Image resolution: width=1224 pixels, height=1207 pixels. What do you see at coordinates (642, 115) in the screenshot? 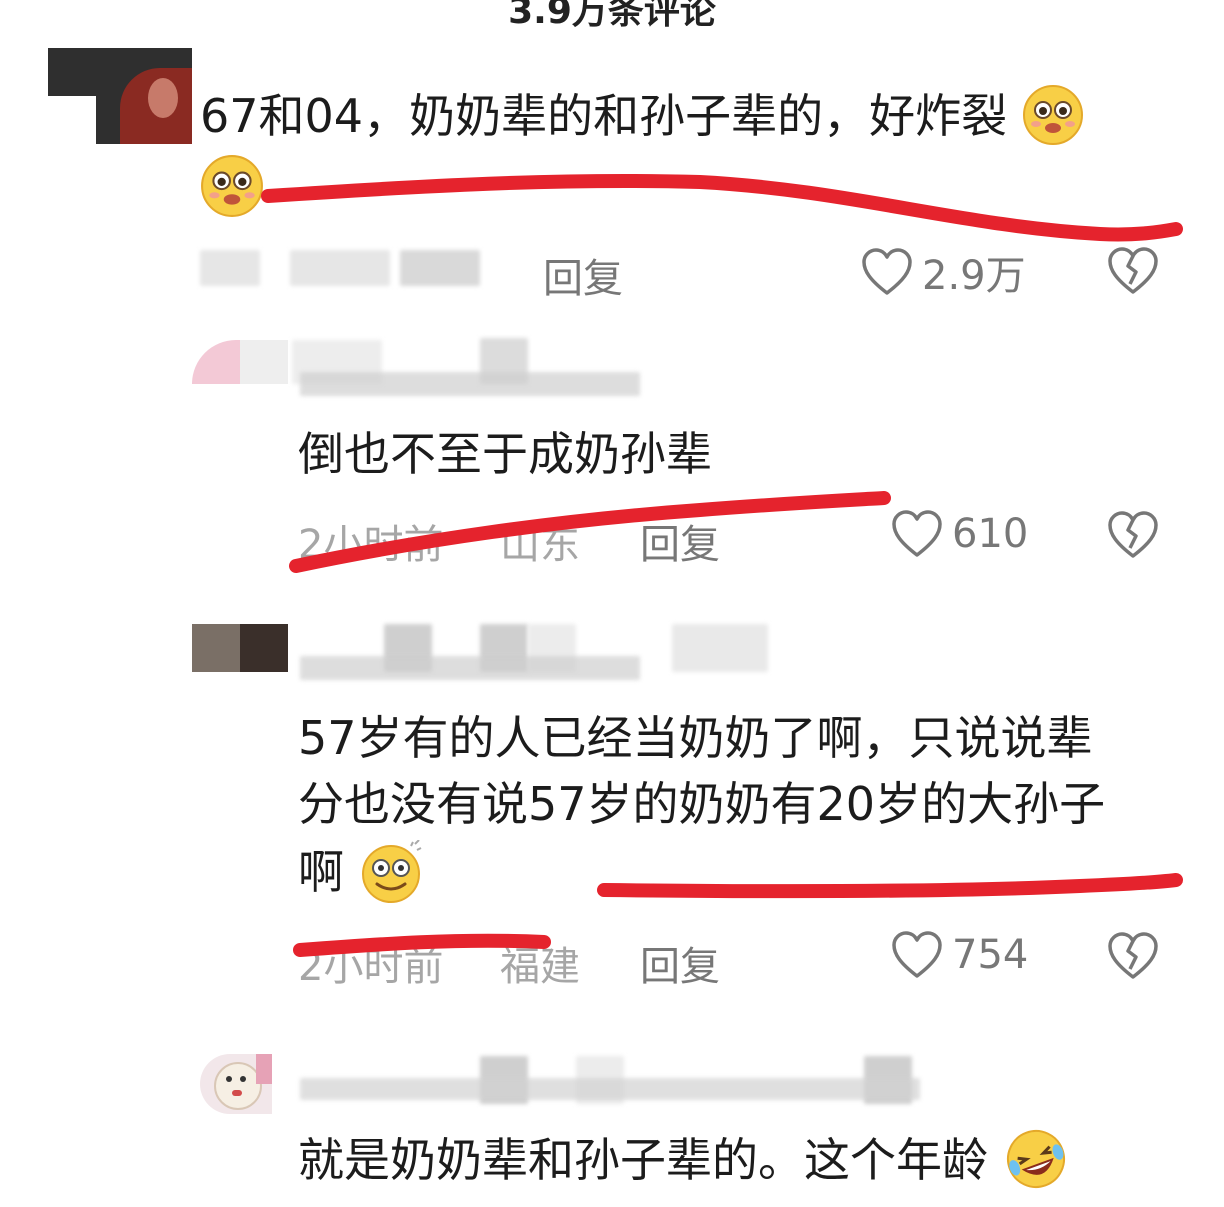
I see `comment-text: 67和04，奶奶辈的和孙子辈的，好炸裂` at bounding box center [642, 115].